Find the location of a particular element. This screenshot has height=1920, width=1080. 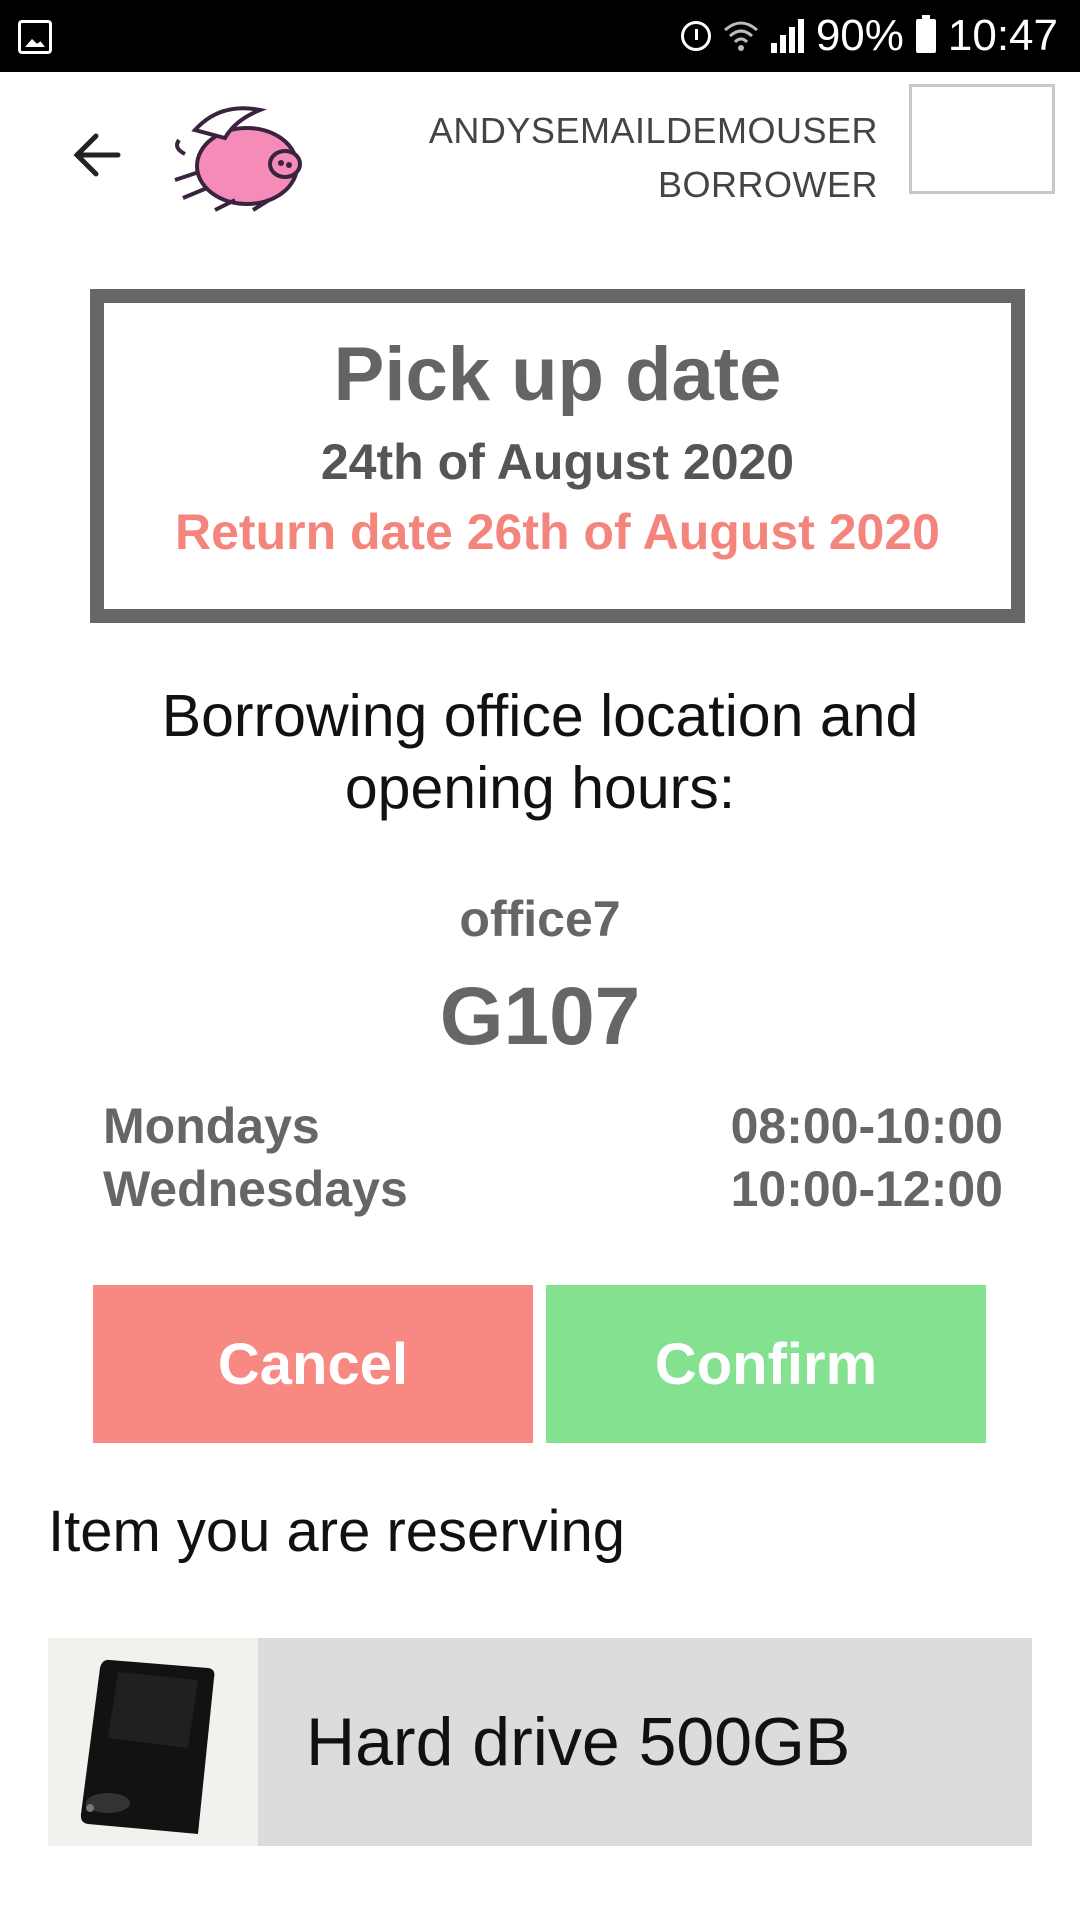

pickup-date: 24th of August 2020 is located at coordinates (557, 462).